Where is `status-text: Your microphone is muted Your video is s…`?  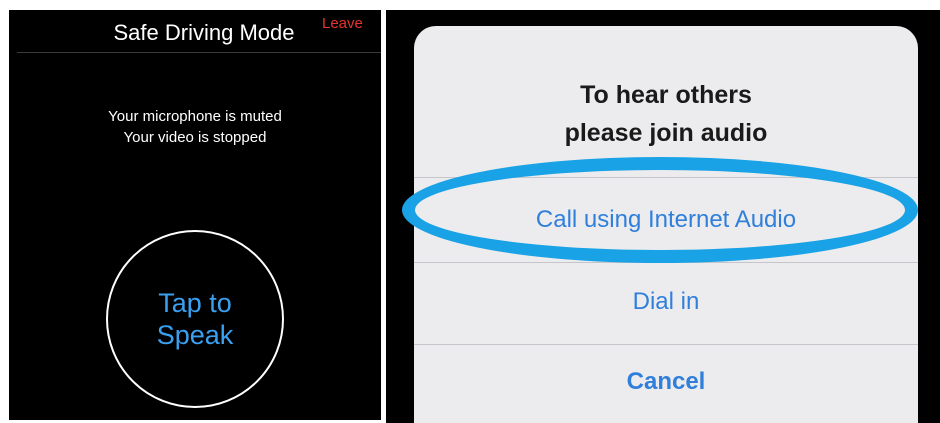
status-text: Your microphone is muted Your video is s… is located at coordinates (195, 127).